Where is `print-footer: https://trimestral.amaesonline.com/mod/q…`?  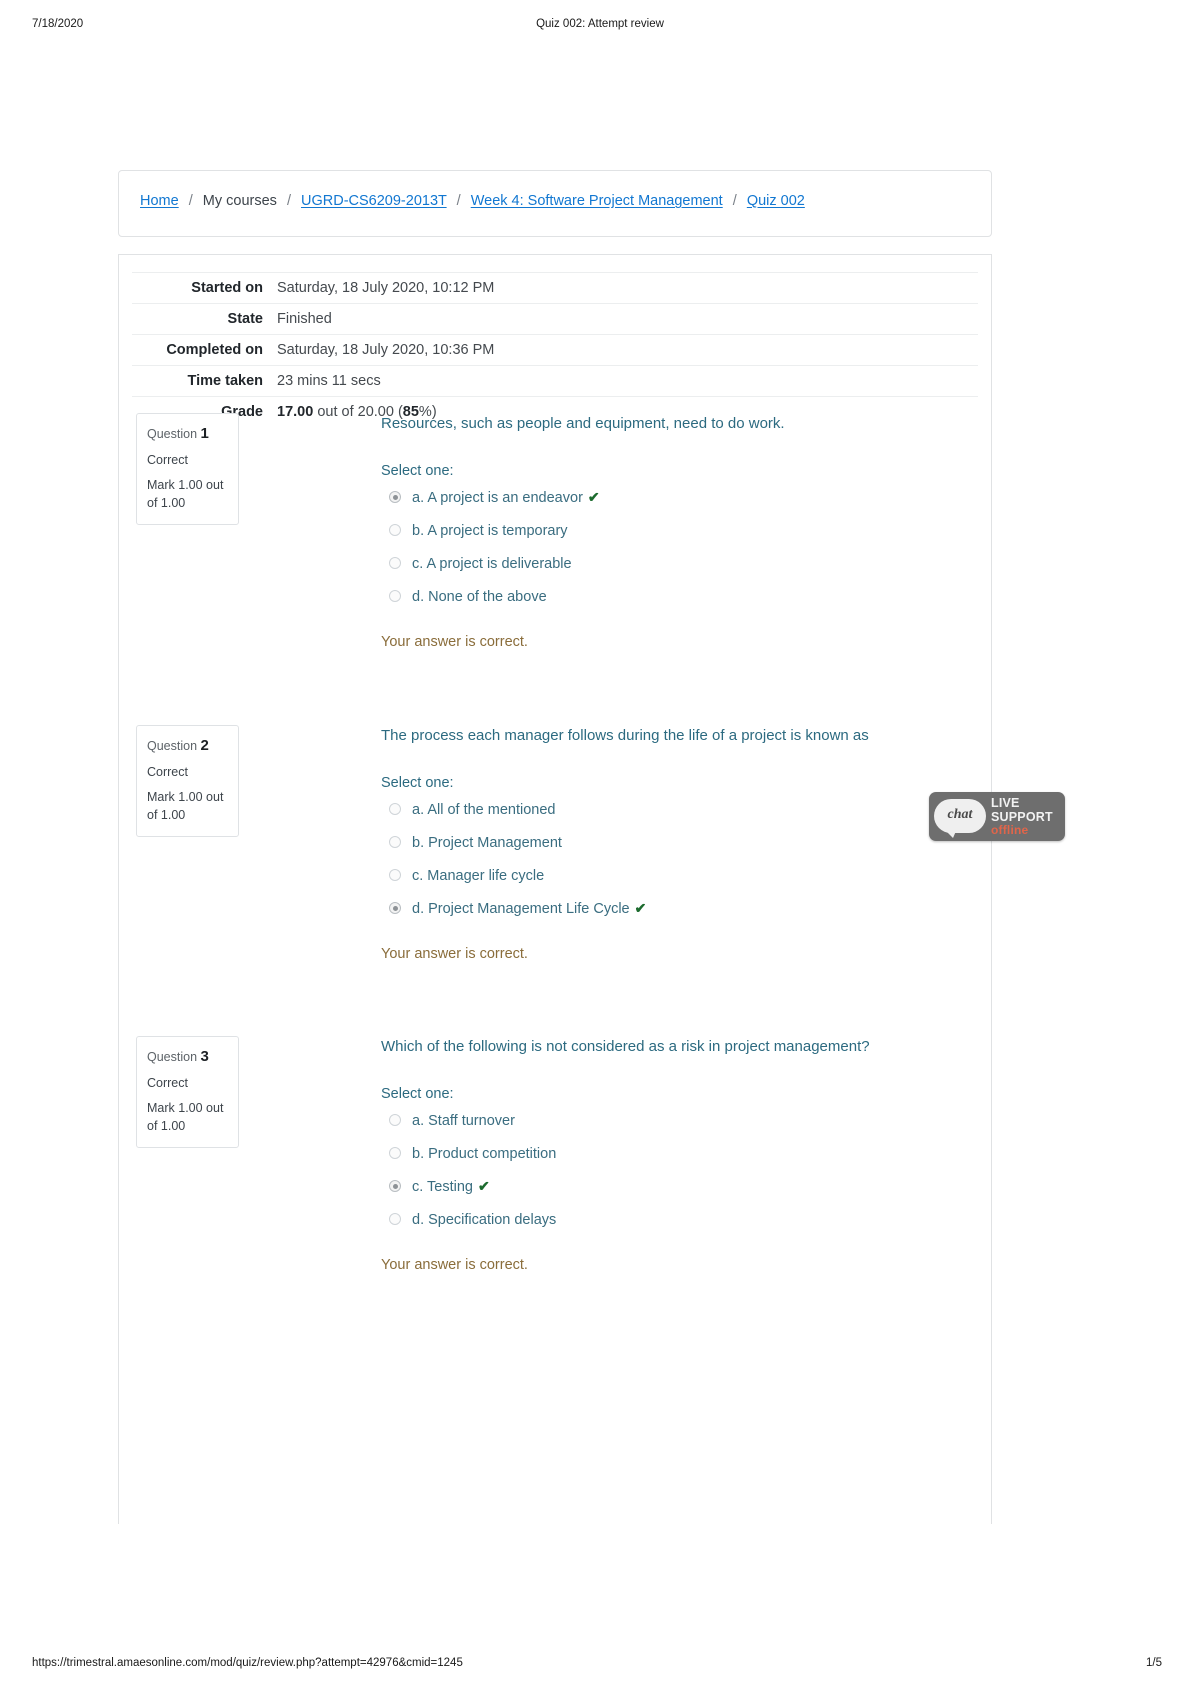
print-footer: https://trimestral.amaesonline.com/mod/q… is located at coordinates (600, 1665).